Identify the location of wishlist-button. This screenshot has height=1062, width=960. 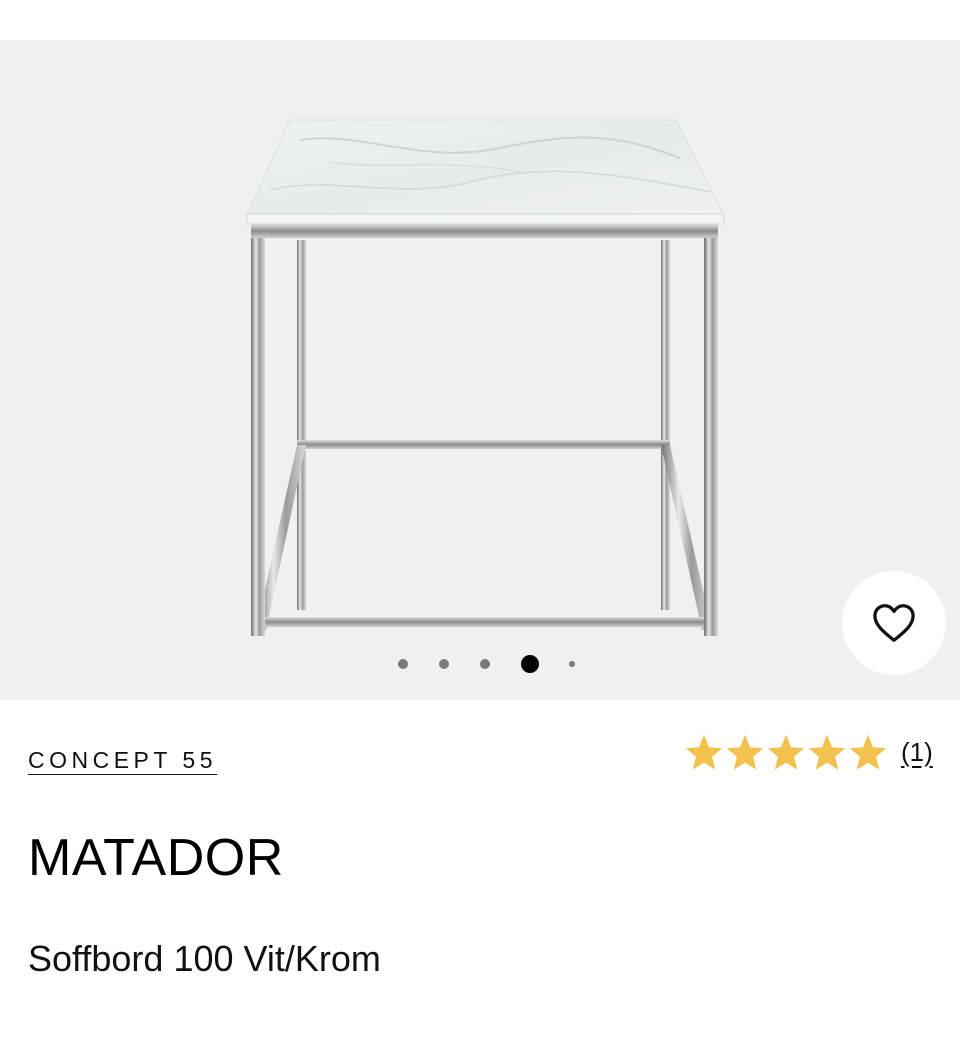
(894, 623).